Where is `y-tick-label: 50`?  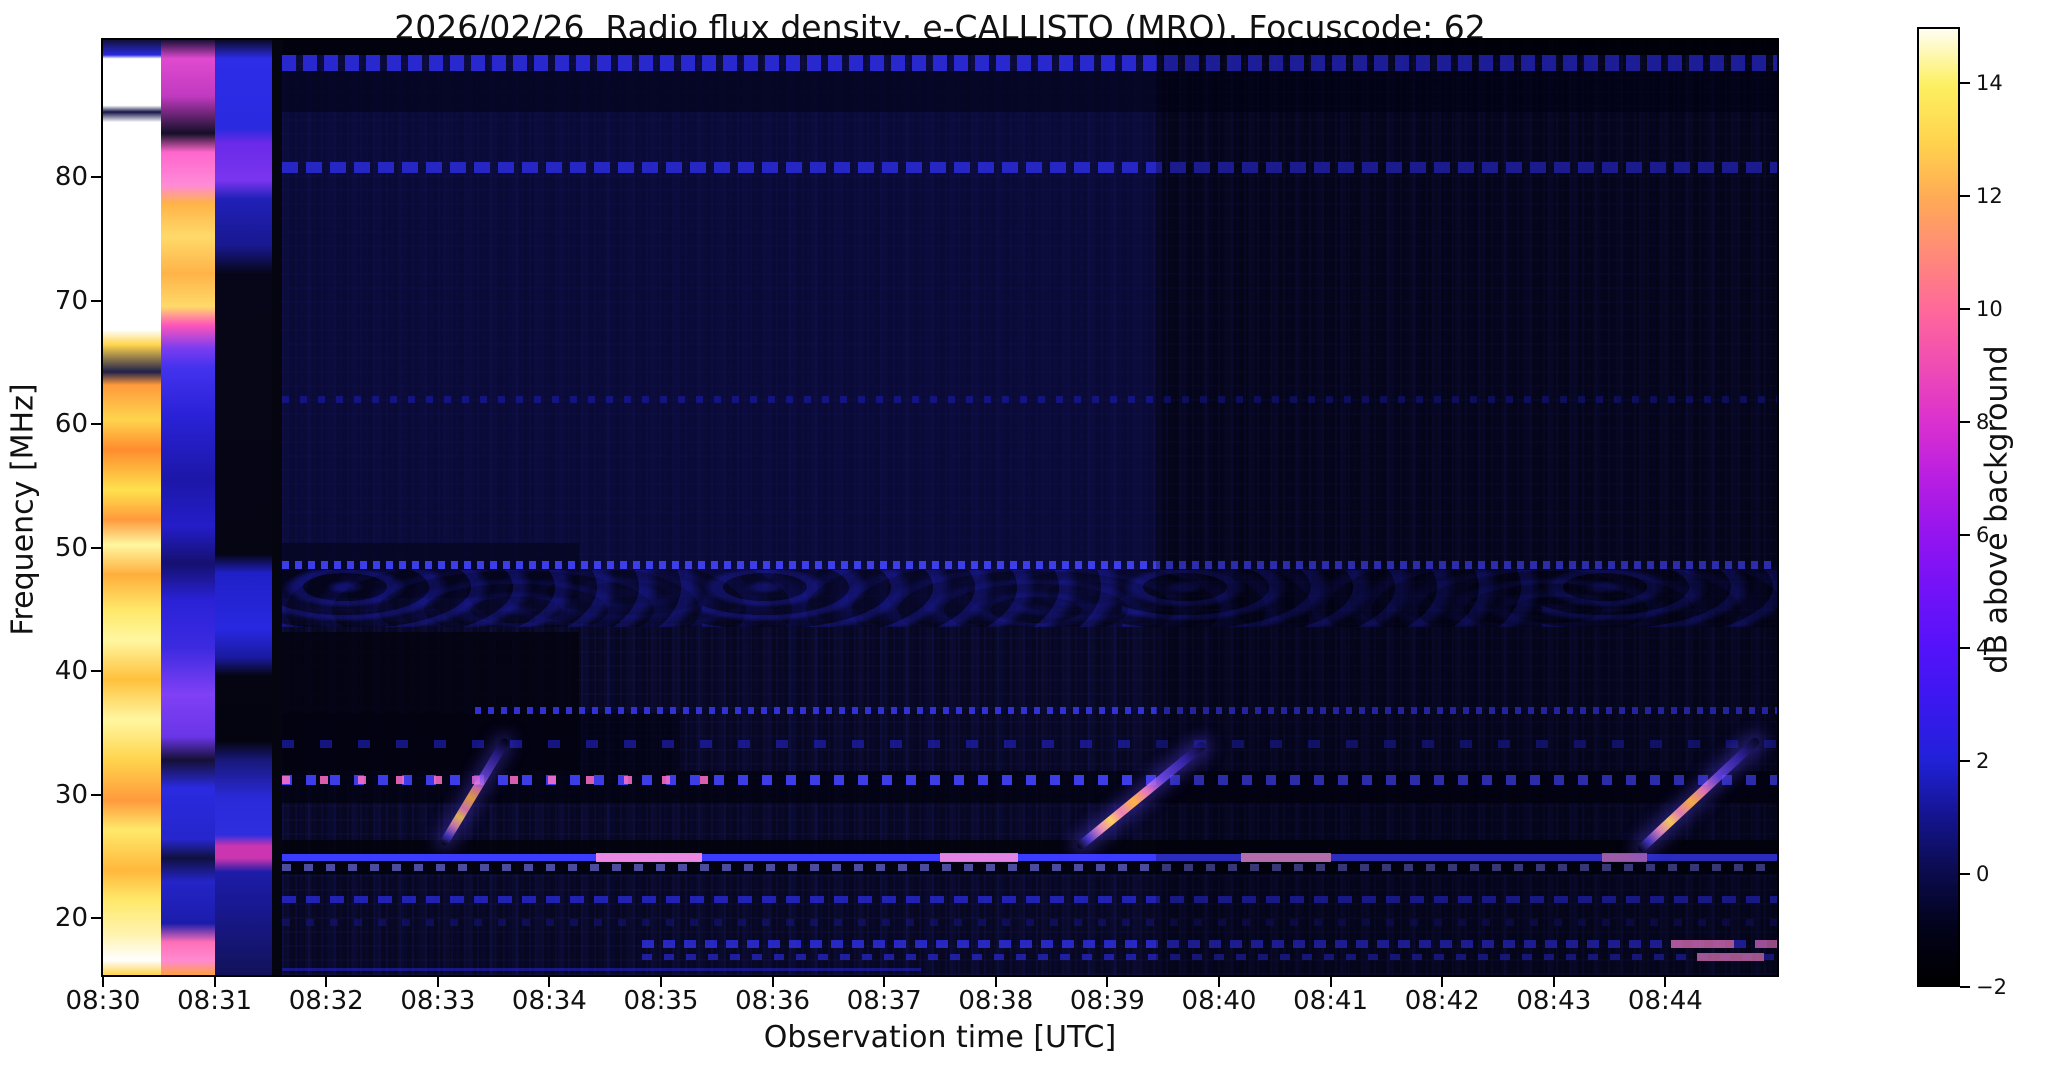
y-tick-label: 50 is located at coordinates (71, 547).